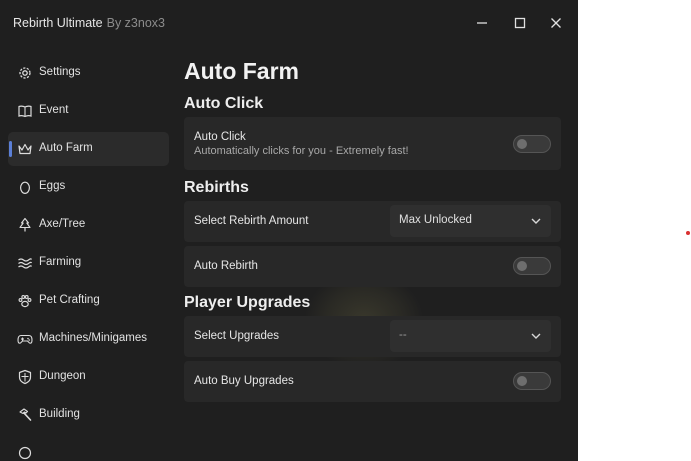 The image size is (691, 461). Describe the element at coordinates (372, 221) in the screenshot. I see `rebirth-amount-card: Select Rebirth Amount Max Unlocked` at that location.